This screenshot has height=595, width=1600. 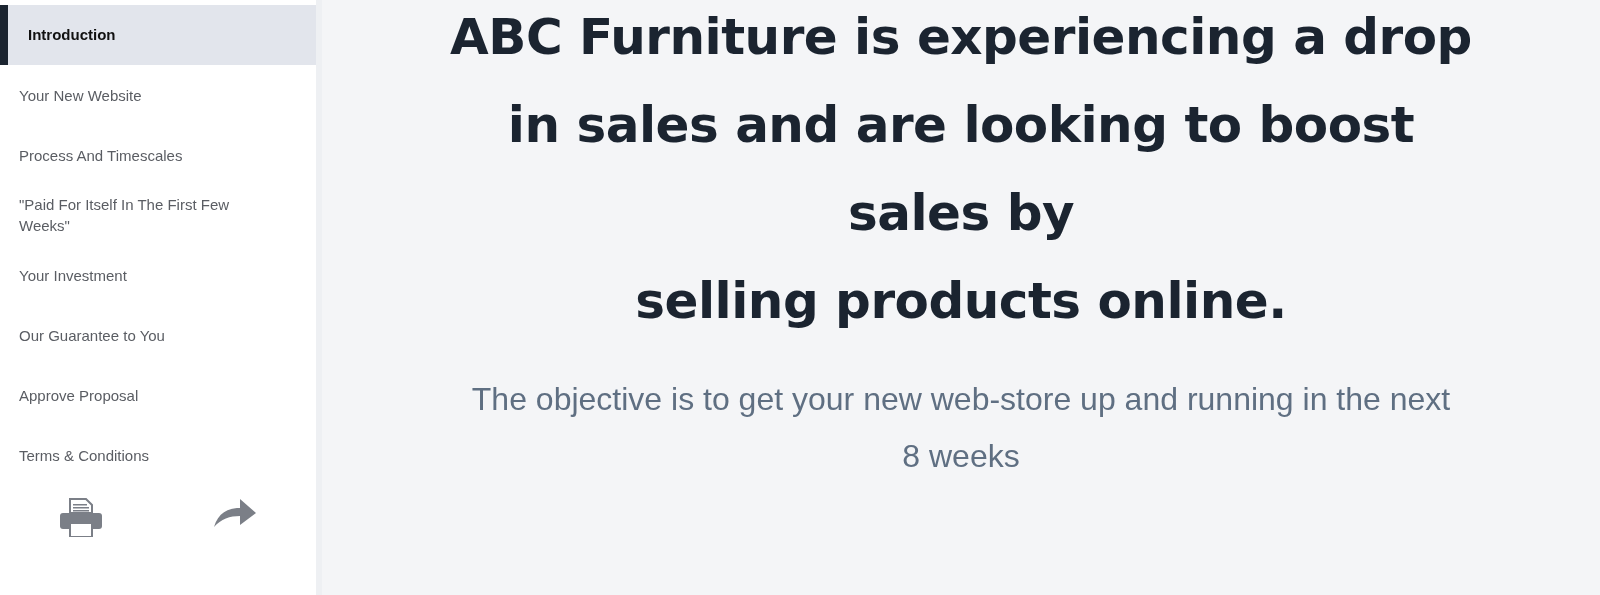 I want to click on share-arrow-icon, so click(x=235, y=513).